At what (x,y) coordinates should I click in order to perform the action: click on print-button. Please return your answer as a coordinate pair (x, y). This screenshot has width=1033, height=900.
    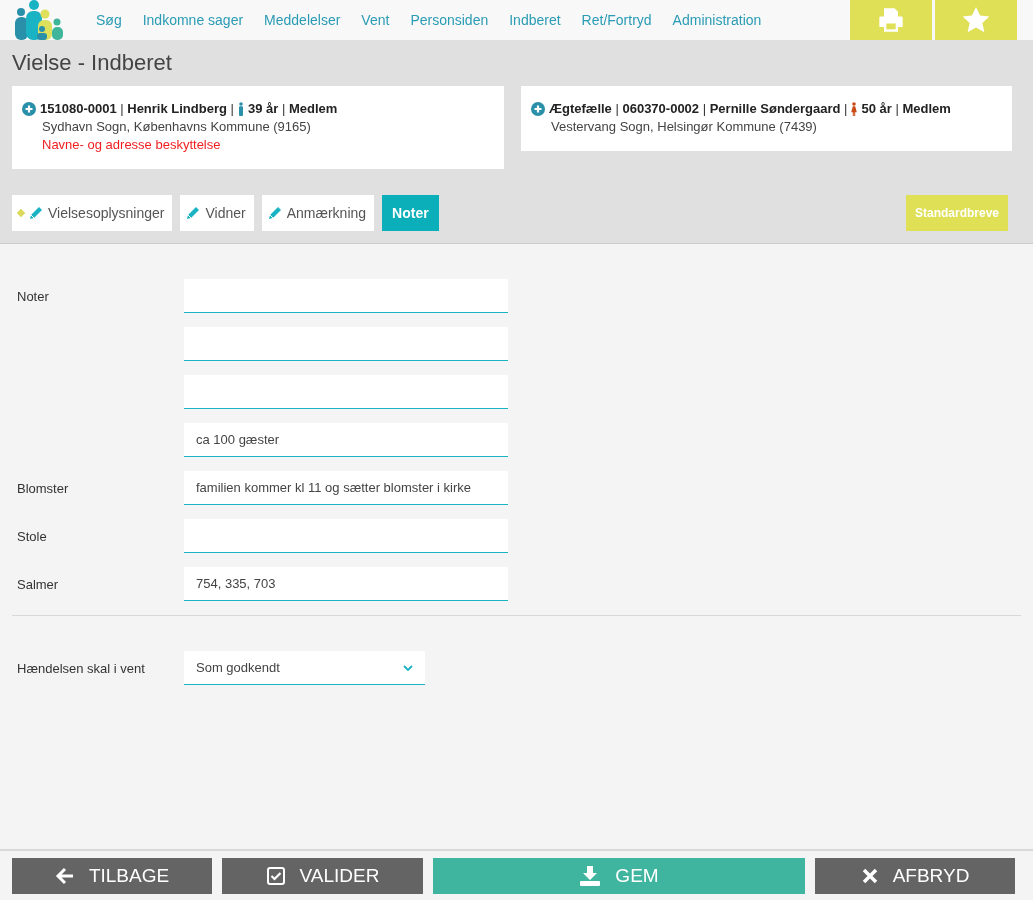
    Looking at the image, I should click on (891, 20).